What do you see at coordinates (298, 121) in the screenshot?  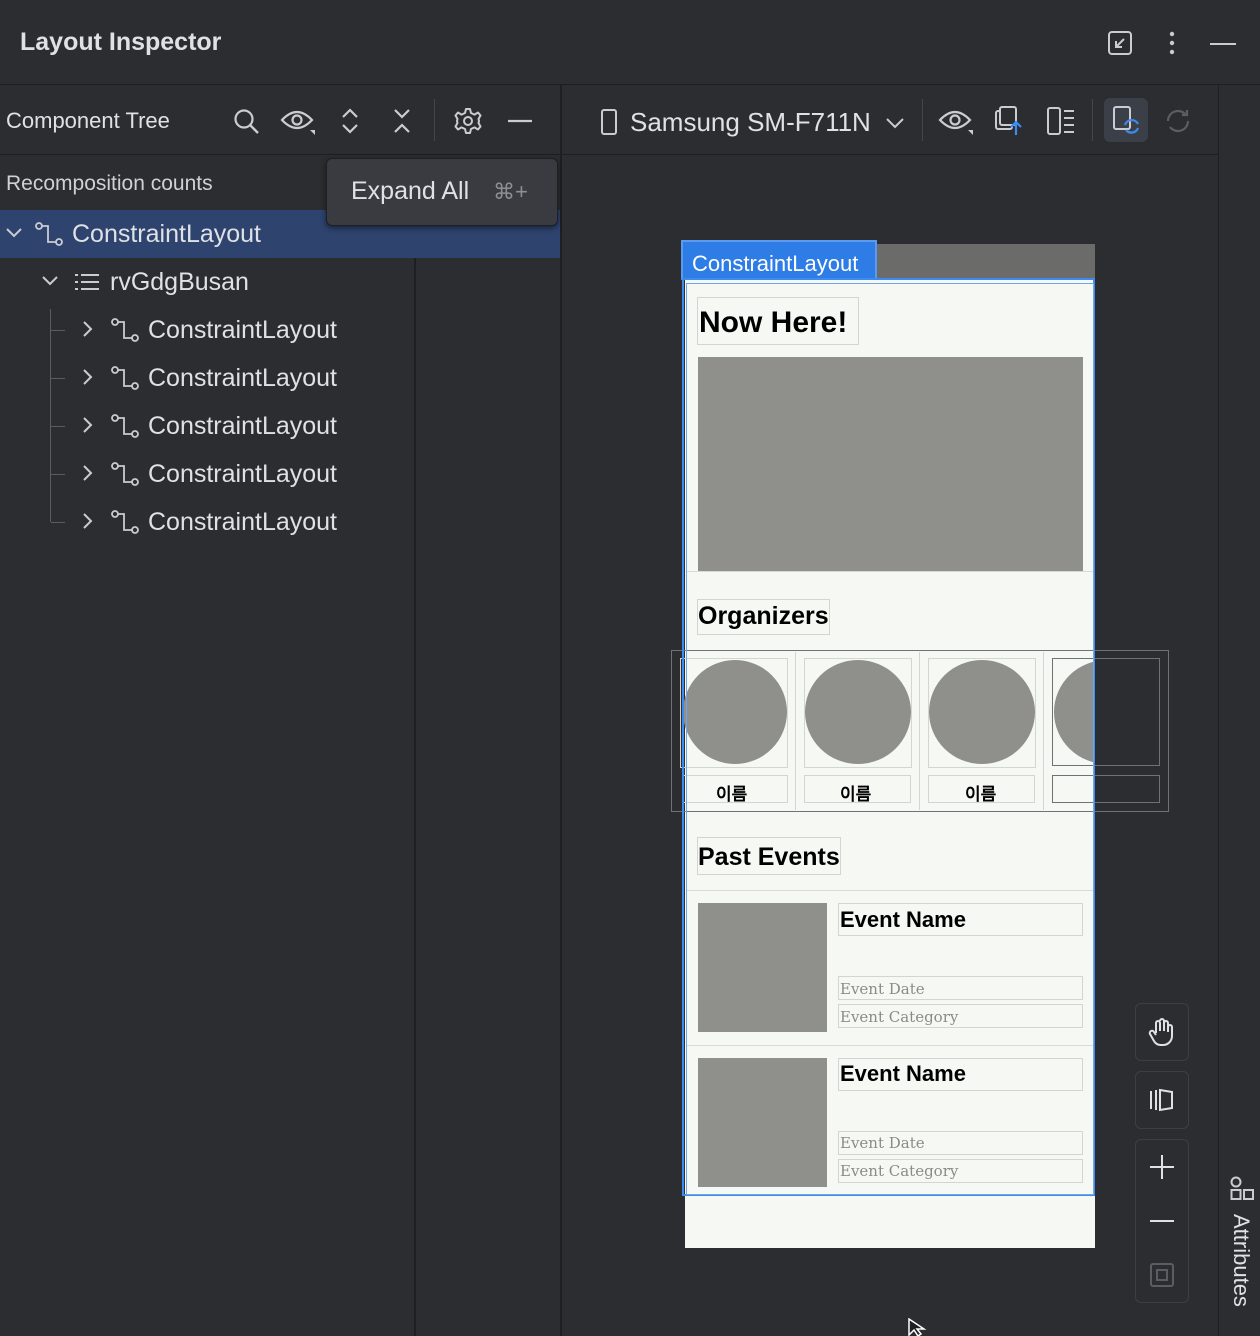 I see `visibility-icon` at bounding box center [298, 121].